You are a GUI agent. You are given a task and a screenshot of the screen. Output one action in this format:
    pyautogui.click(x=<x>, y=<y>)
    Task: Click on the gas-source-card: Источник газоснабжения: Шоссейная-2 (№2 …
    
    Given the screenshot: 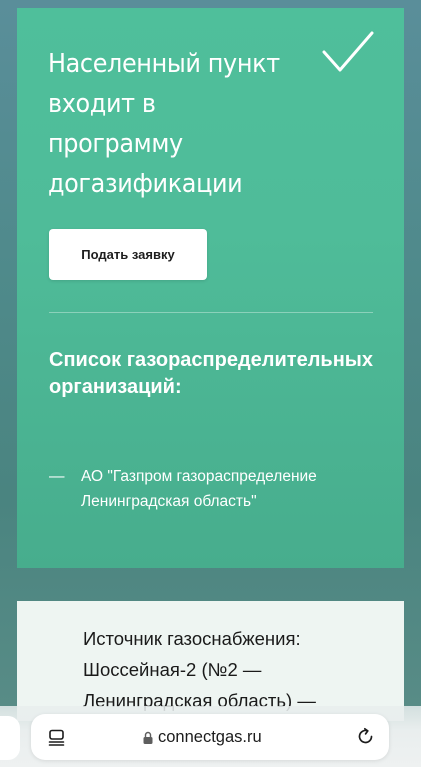 What is the action you would take?
    pyautogui.click(x=210, y=661)
    